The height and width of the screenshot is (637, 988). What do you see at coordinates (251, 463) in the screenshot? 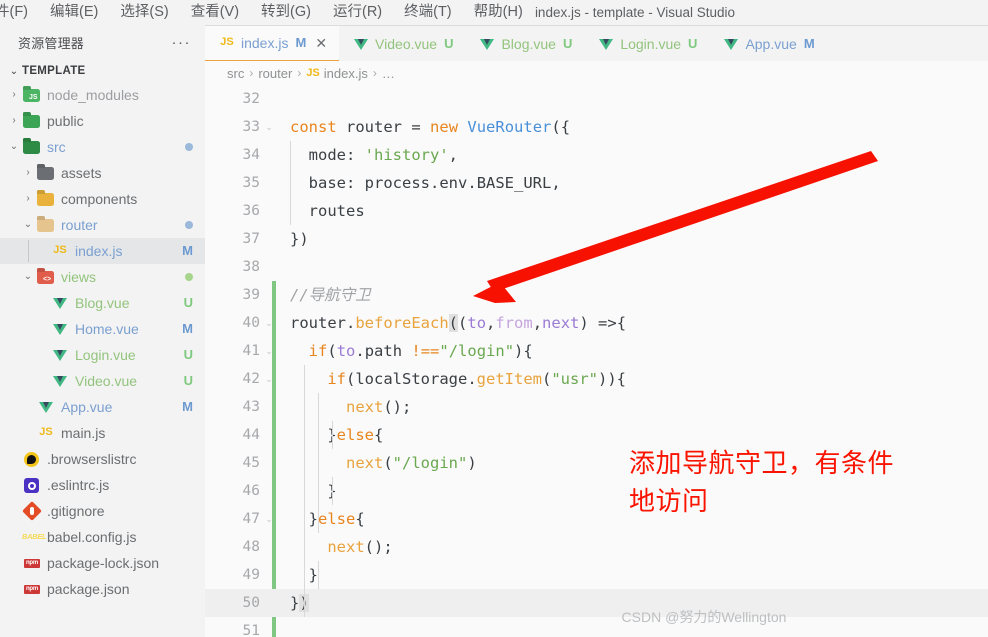
I see `line-number: 45` at bounding box center [251, 463].